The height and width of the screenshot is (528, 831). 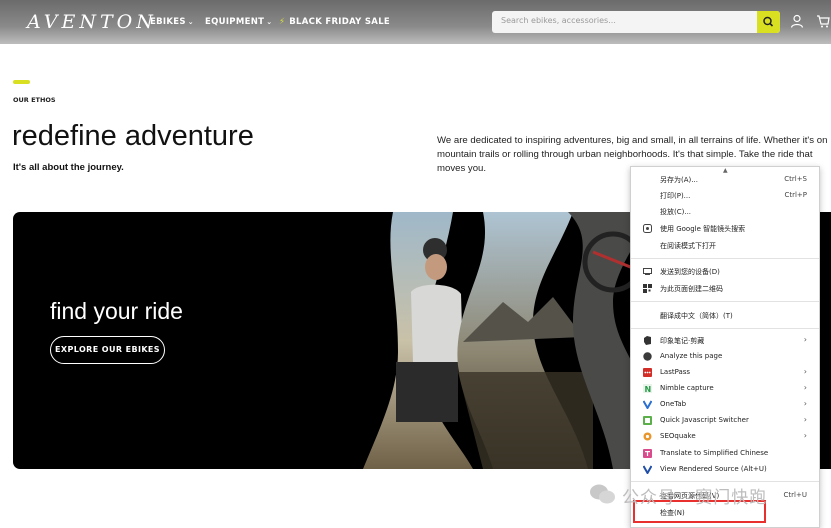 I want to click on lens-icon, so click(x=647, y=228).